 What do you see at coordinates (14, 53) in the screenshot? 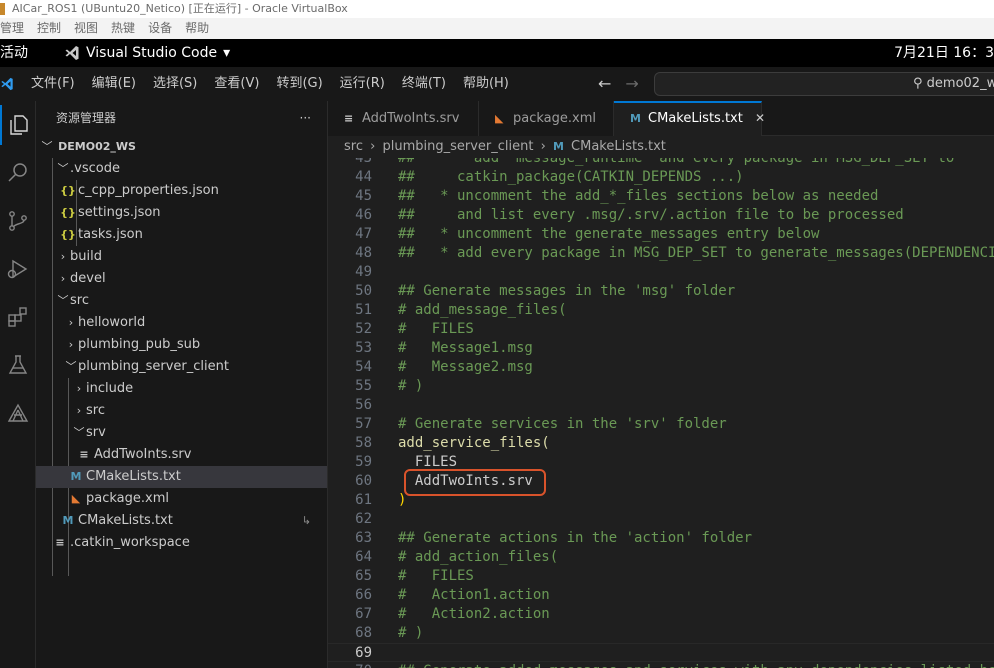
I see `activities-button: 活动` at bounding box center [14, 53].